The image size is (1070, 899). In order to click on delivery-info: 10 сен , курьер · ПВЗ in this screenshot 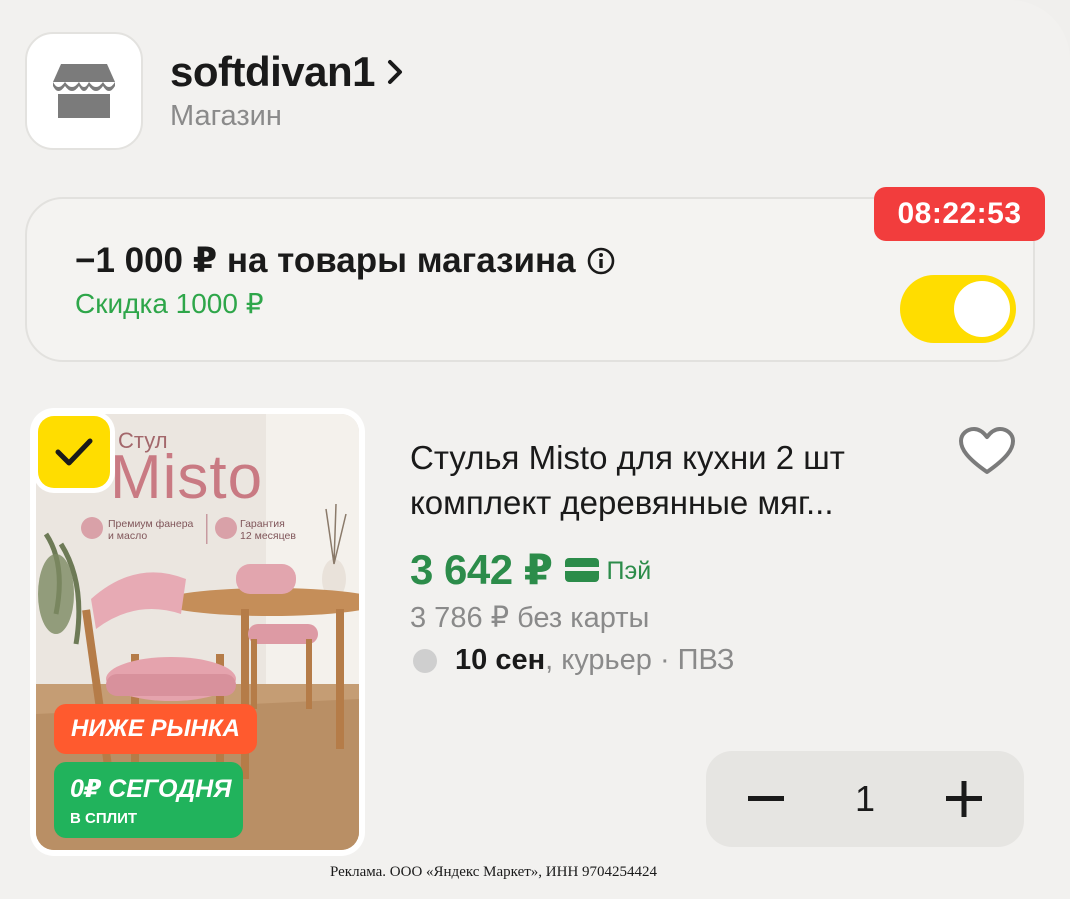, I will do `click(573, 660)`.